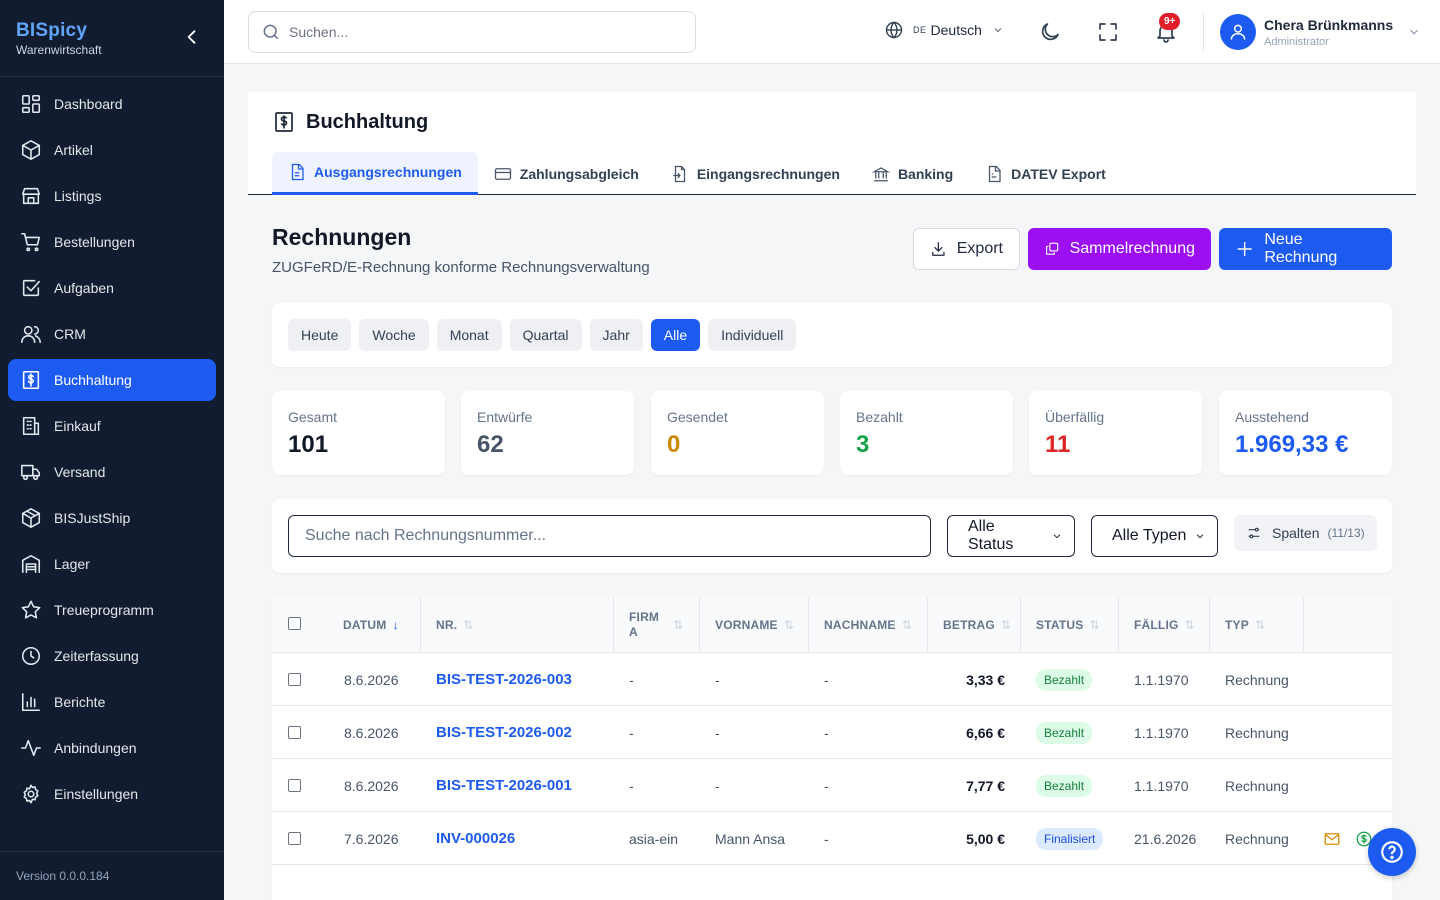 This screenshot has height=900, width=1440. Describe the element at coordinates (192, 37) in the screenshot. I see `collapse-sidebar-icon` at that location.